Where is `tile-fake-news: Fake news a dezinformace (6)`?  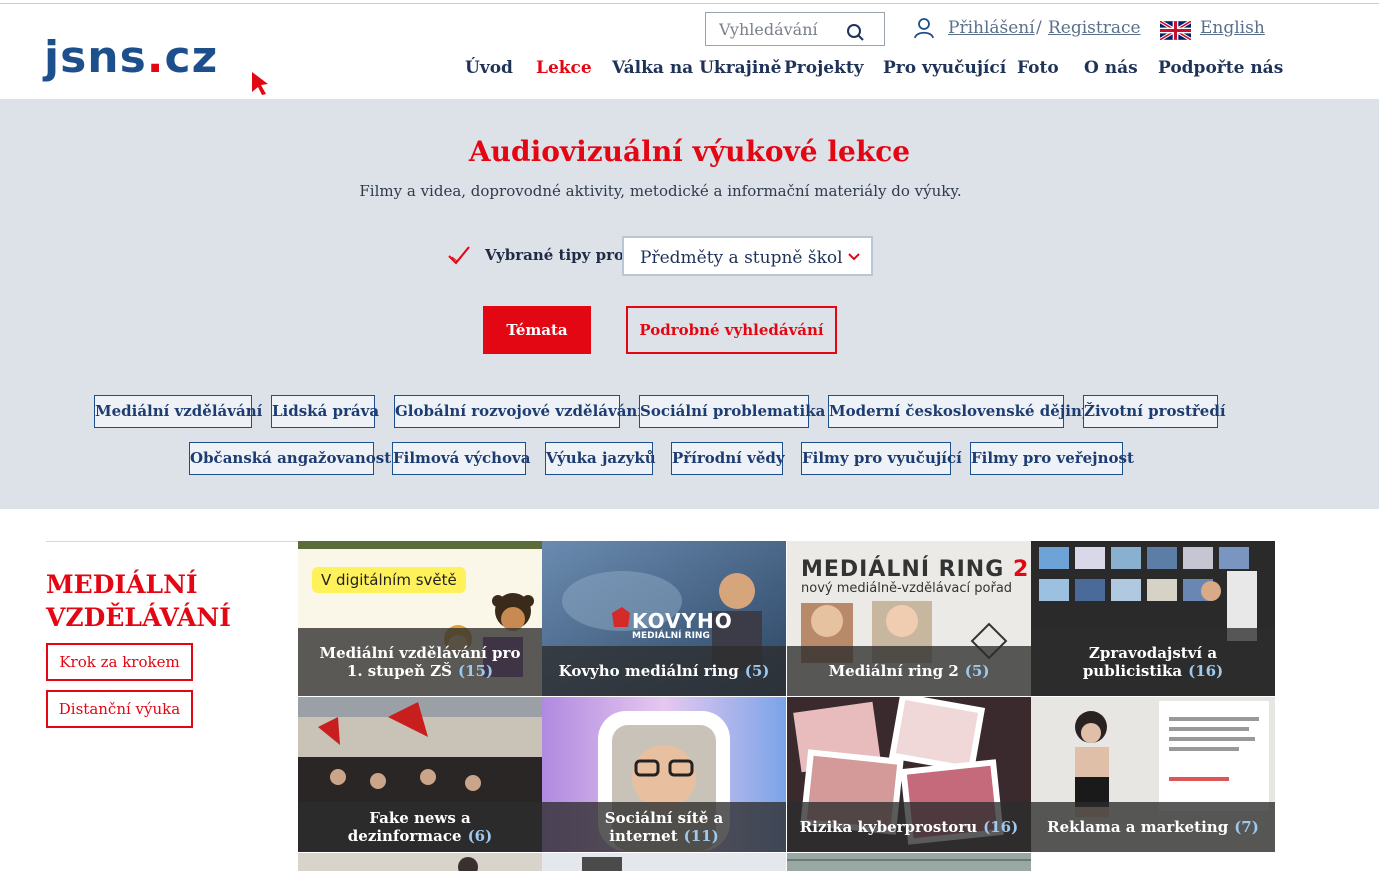
tile-fake-news: Fake news a dezinformace (6) is located at coordinates (420, 774).